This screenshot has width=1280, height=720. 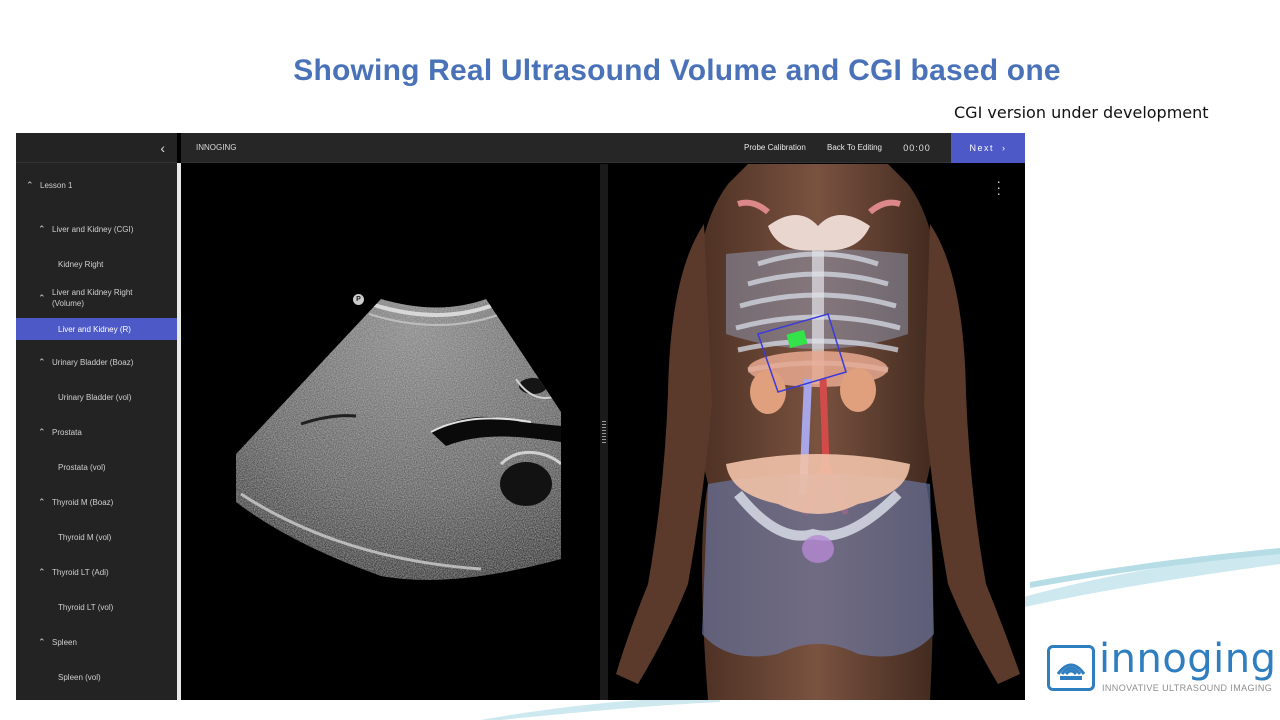 I want to click on slide-subtitle: CGI version under development, so click(x=1081, y=112).